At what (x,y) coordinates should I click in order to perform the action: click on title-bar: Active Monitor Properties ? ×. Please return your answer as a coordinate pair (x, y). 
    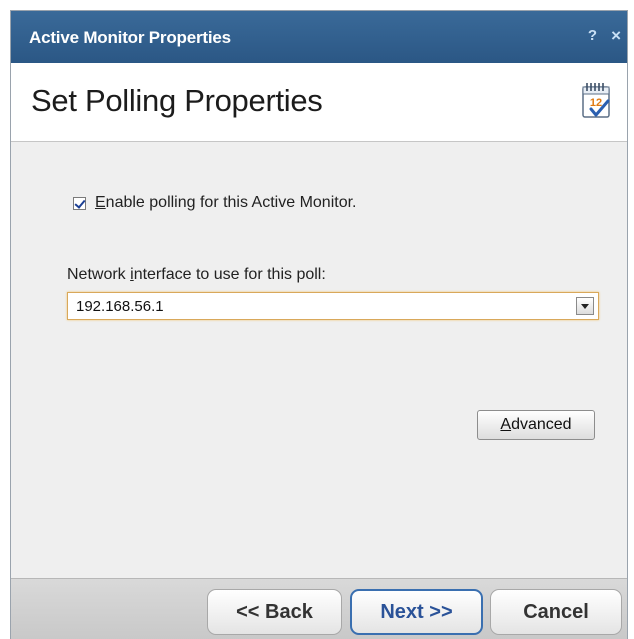
    Looking at the image, I should click on (319, 37).